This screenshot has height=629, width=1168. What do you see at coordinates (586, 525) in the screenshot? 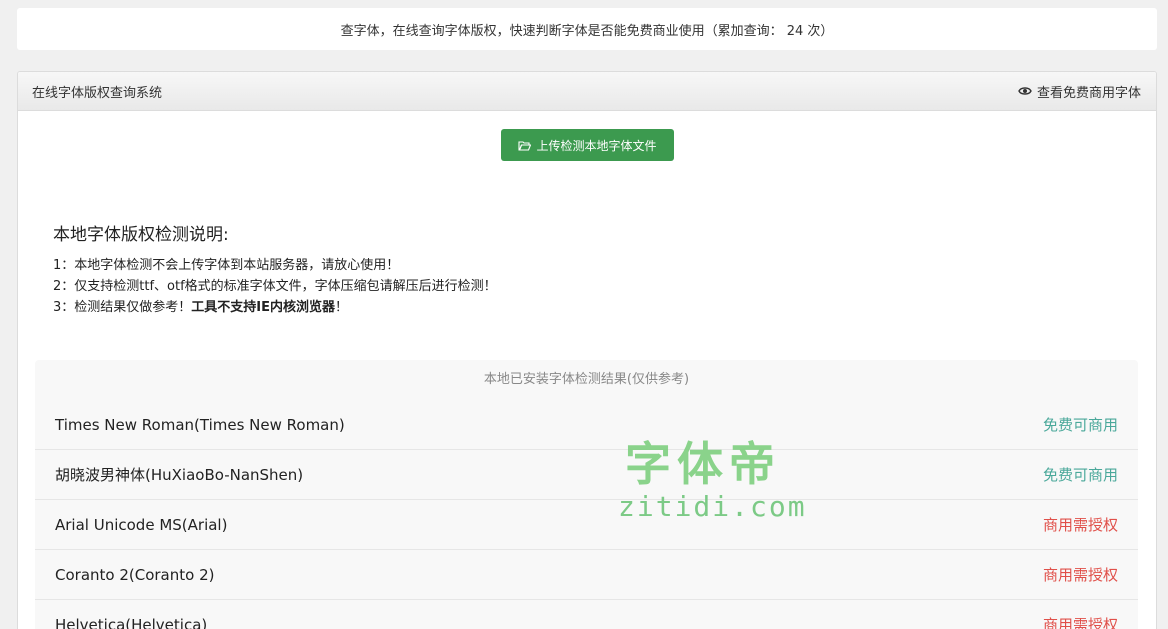
I see `result-row: Arial Unicode MS(Arial) 商用需授权` at bounding box center [586, 525].